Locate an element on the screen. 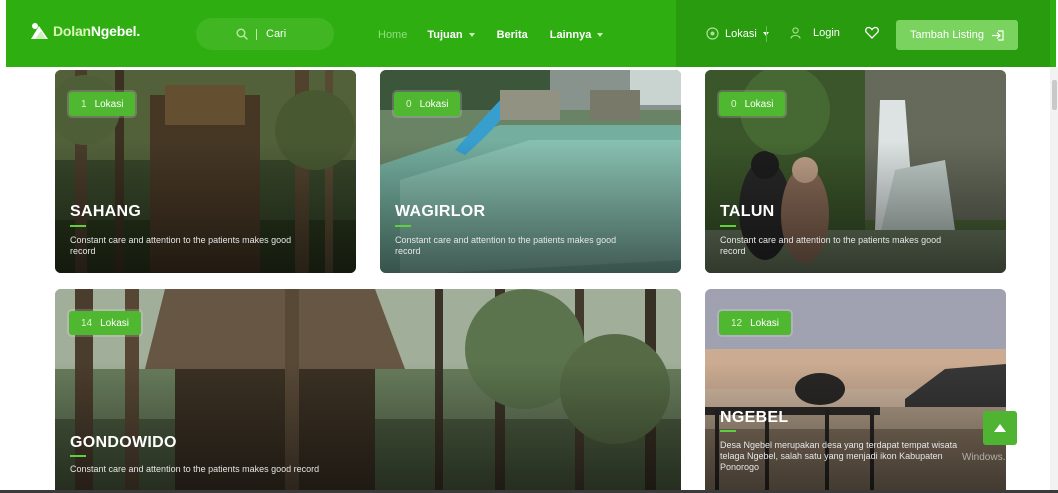 This screenshot has width=1058, height=493. location-count-badge: 1 Lokasi is located at coordinates (102, 104).